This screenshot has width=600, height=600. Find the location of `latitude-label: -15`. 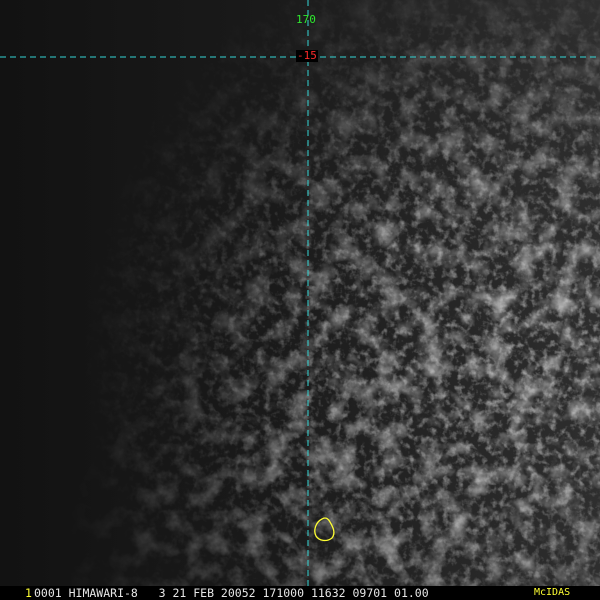

latitude-label: -15 is located at coordinates (307, 55).